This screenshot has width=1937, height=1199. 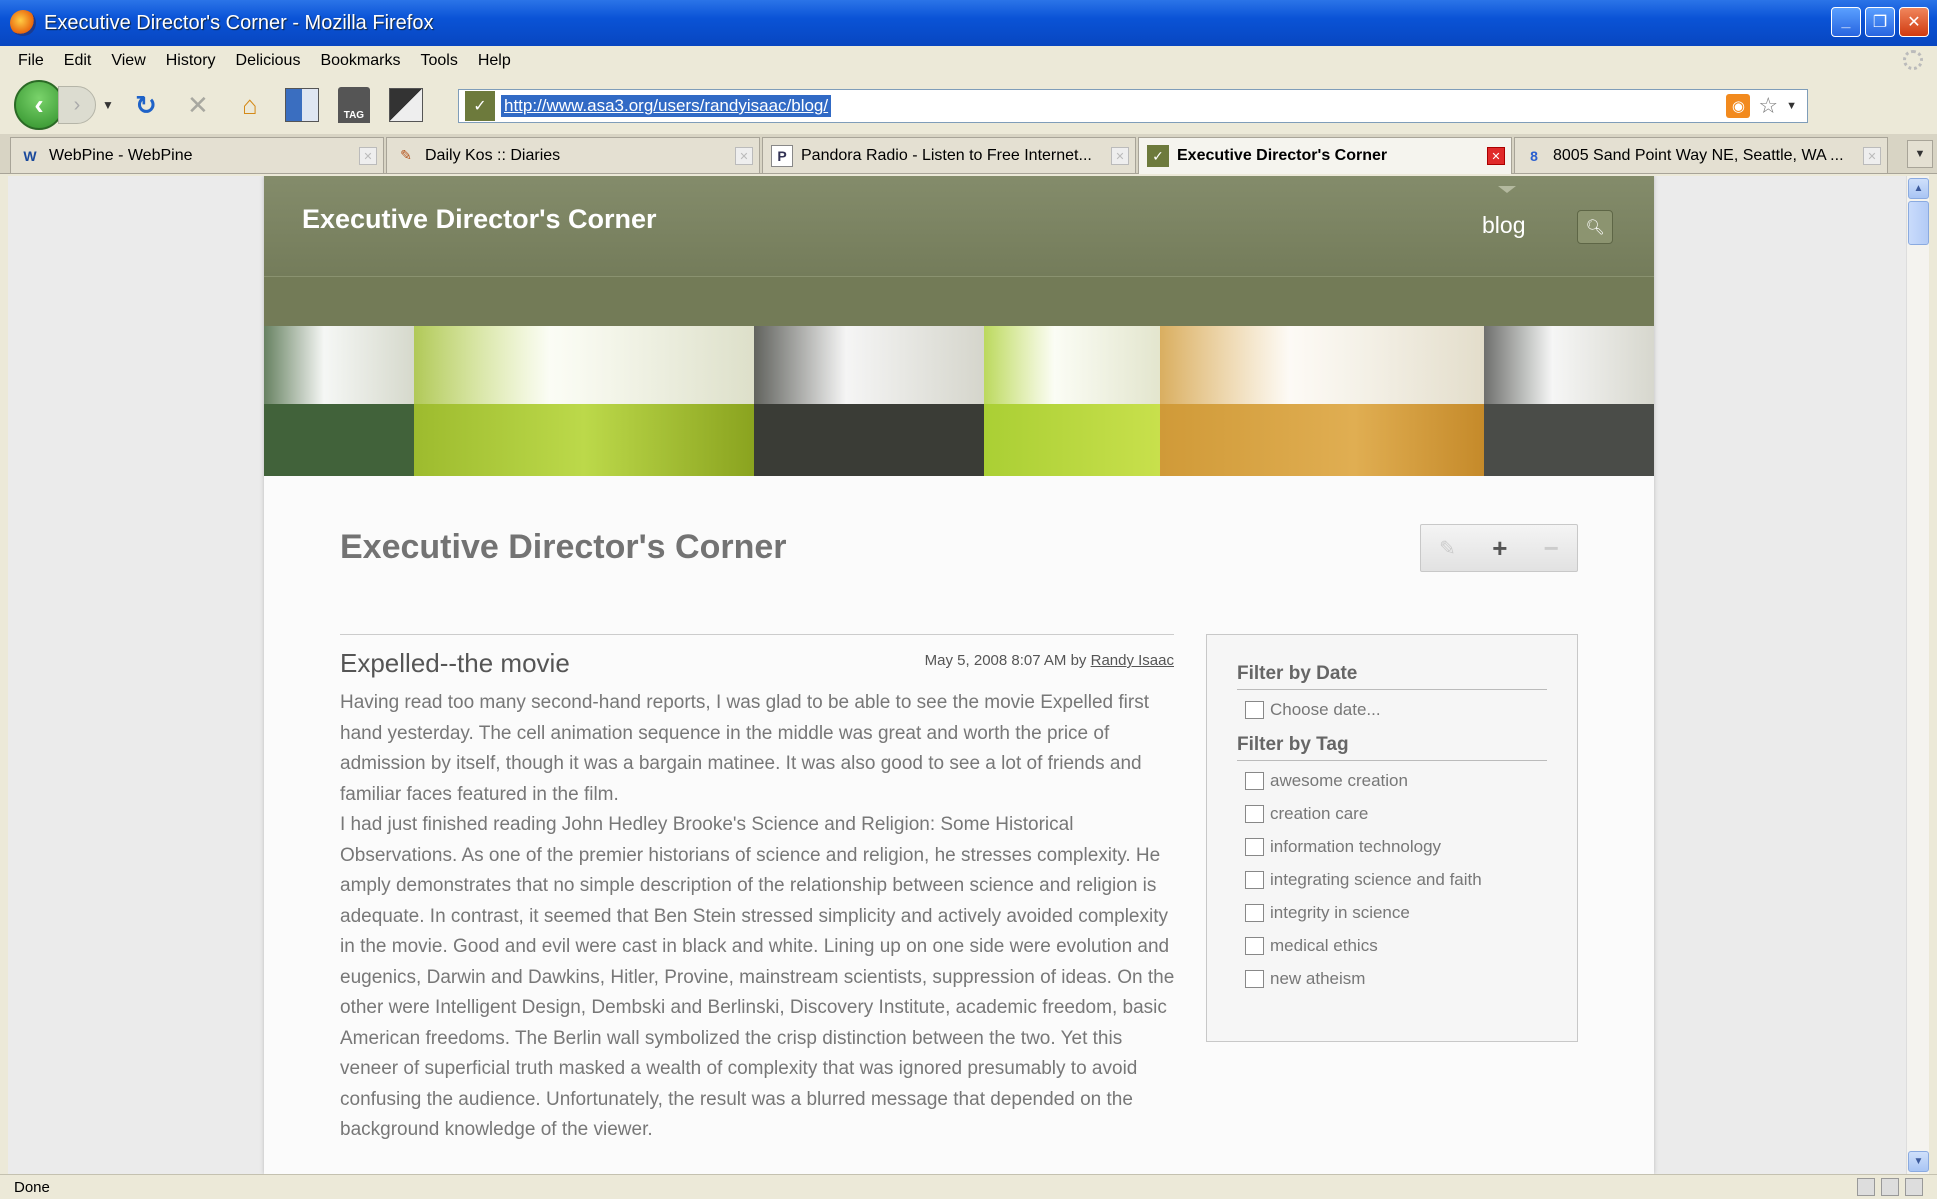 What do you see at coordinates (268, 61) in the screenshot?
I see `menu-delicious: Delicious` at bounding box center [268, 61].